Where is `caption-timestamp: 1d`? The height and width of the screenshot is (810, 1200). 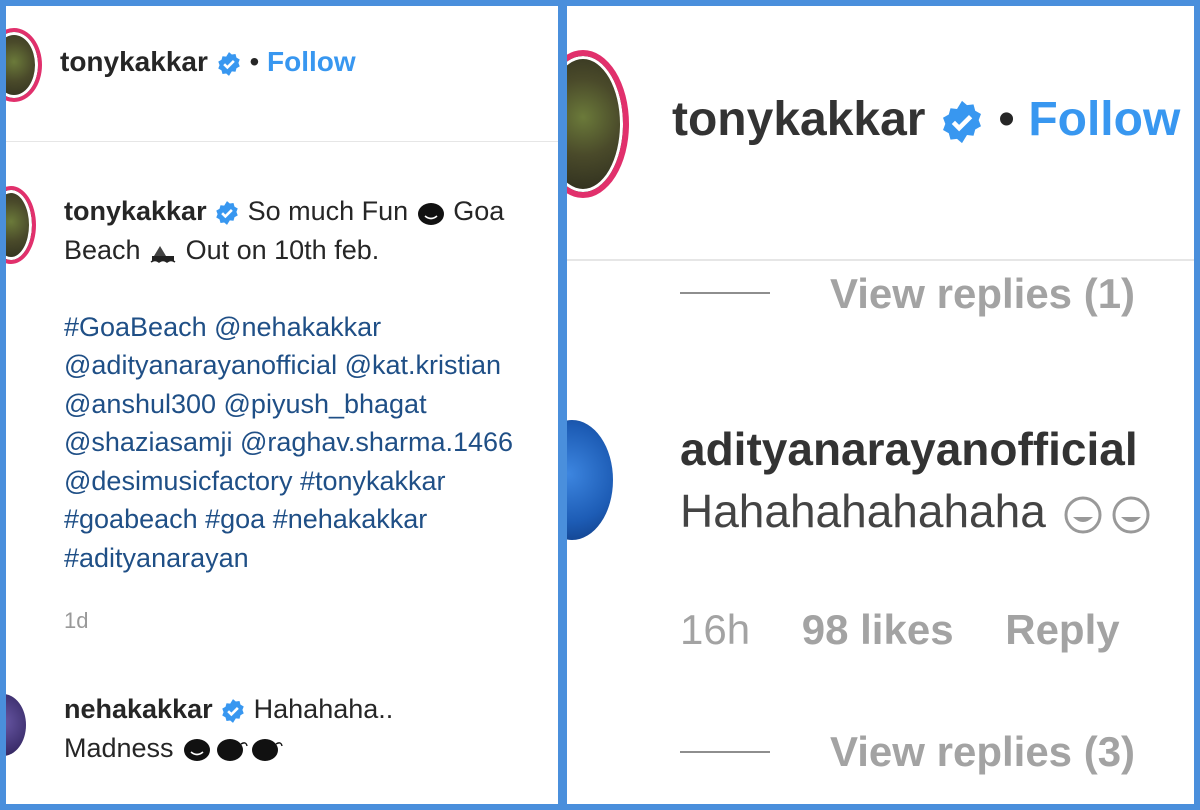 caption-timestamp: 1d is located at coordinates (76, 621).